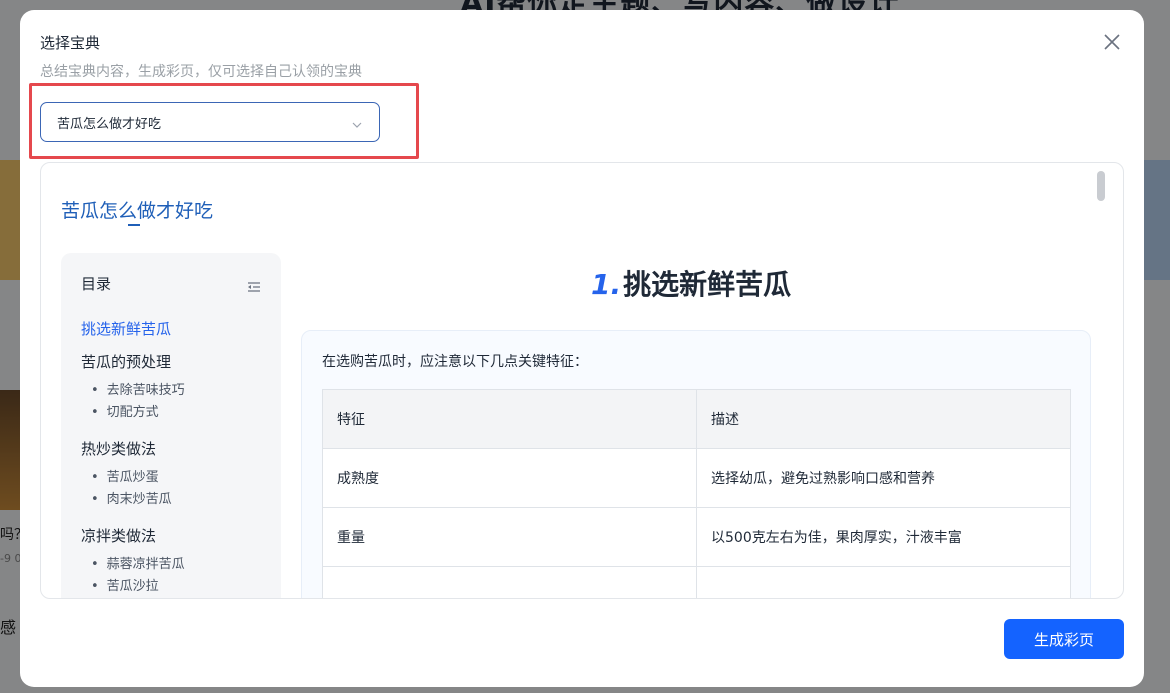 This screenshot has width=1170, height=693. What do you see at coordinates (201, 72) in the screenshot?
I see `dialog-subtitle: 总结宝典内容，生成彩页，仅可选择自己认领的宝典` at bounding box center [201, 72].